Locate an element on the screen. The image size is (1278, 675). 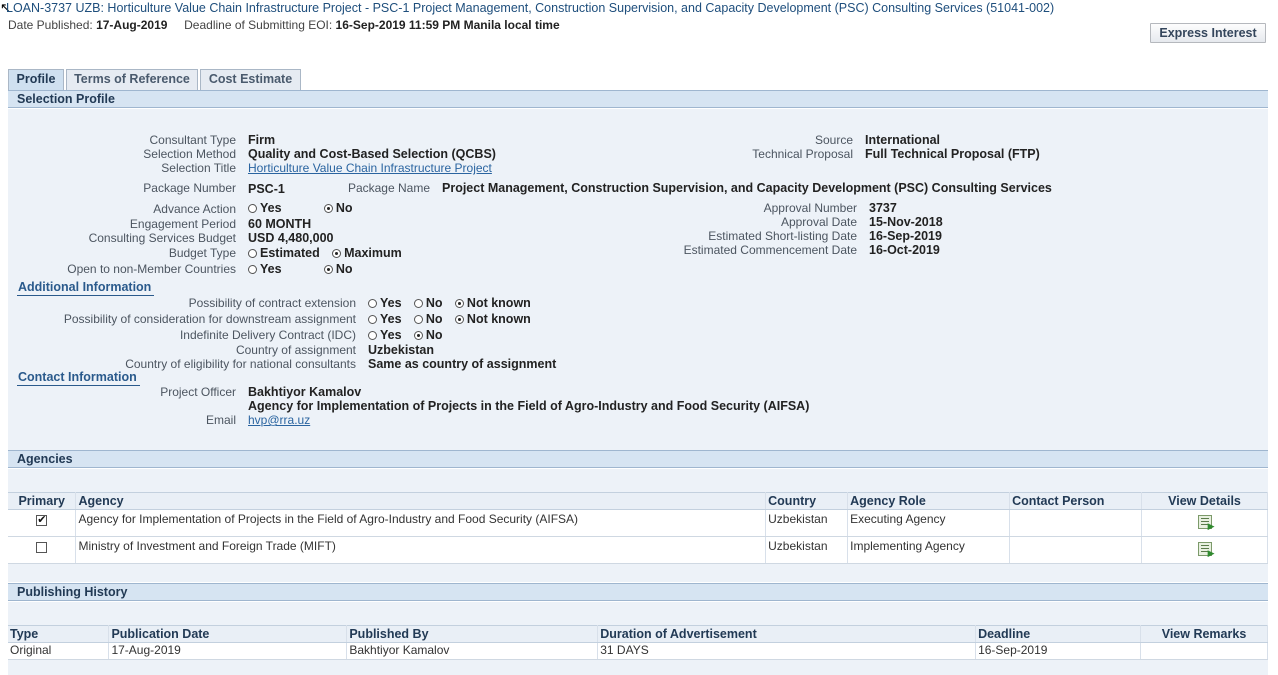
date-published-value: 17-Aug-2019 is located at coordinates (132, 25).